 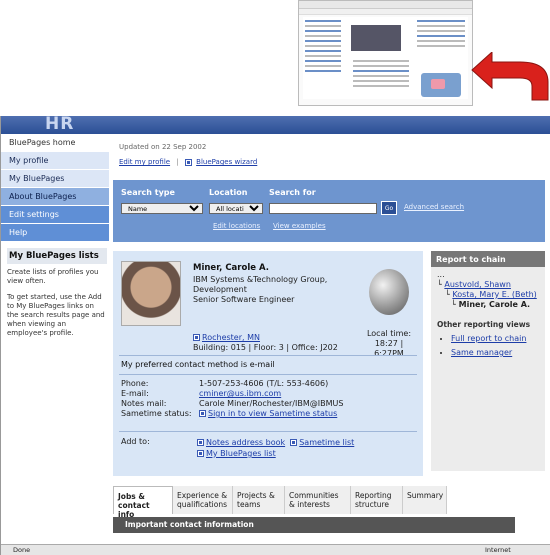 What do you see at coordinates (245, 442) in the screenshot?
I see `add-notes-link: Notes address book` at bounding box center [245, 442].